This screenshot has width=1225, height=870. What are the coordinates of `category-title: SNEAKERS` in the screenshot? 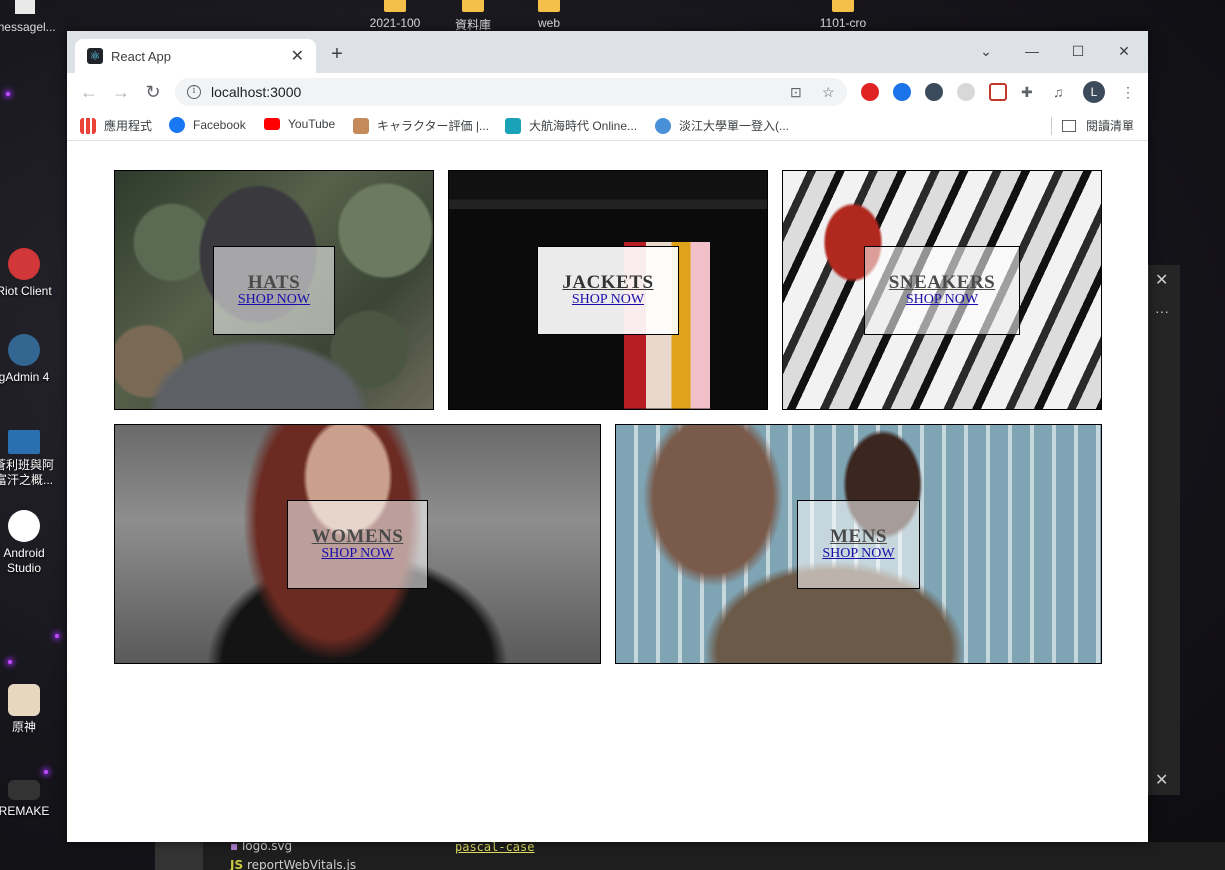 It's located at (942, 283).